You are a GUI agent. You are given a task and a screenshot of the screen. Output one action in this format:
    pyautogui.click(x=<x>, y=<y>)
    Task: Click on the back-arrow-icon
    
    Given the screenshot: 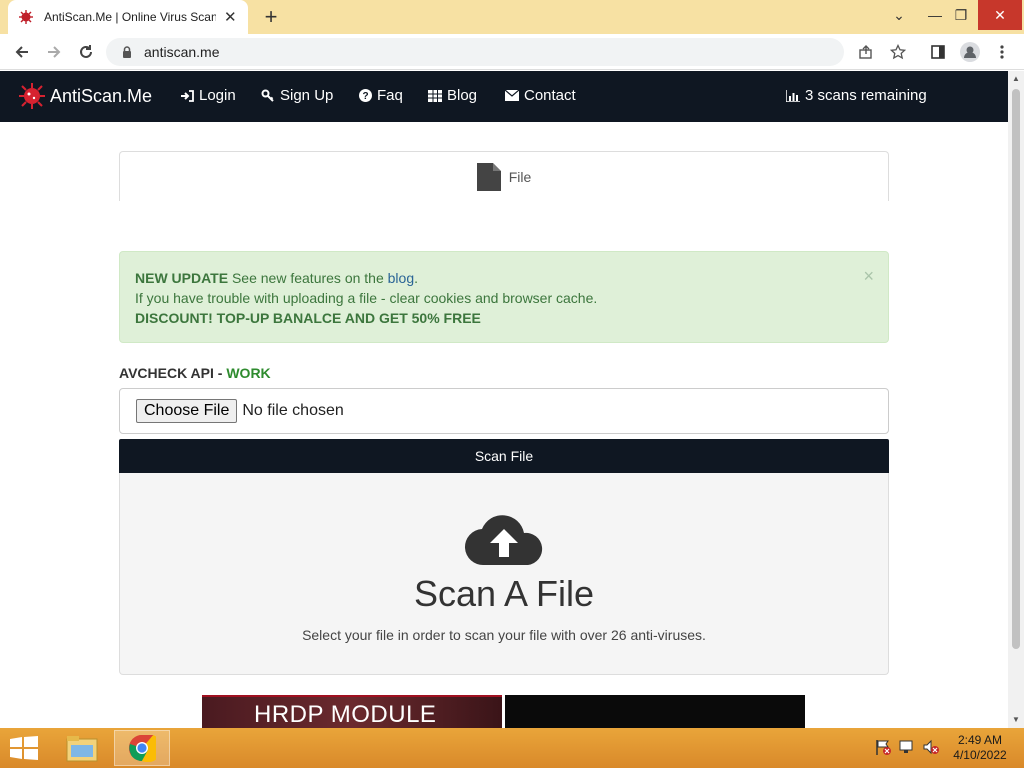 What is the action you would take?
    pyautogui.click(x=22, y=52)
    